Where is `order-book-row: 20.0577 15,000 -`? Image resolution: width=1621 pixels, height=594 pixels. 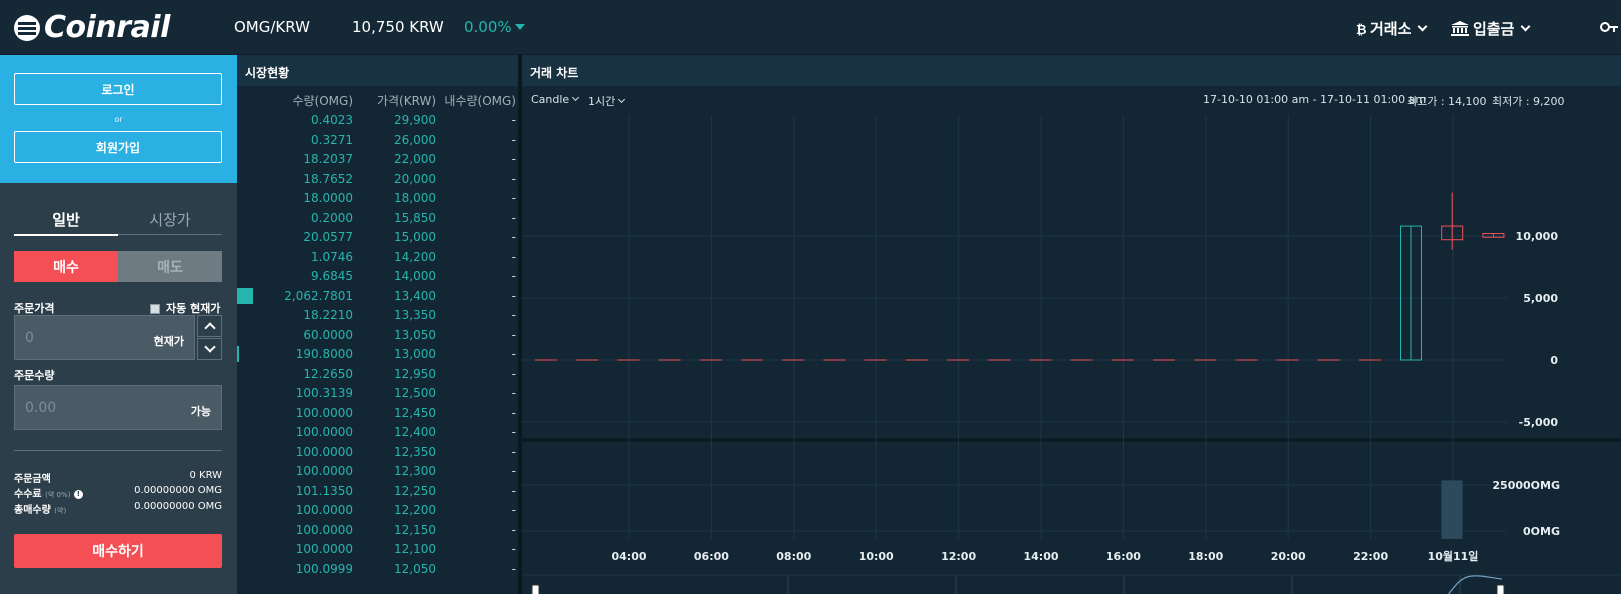 order-book-row: 20.0577 15,000 - is located at coordinates (379, 237).